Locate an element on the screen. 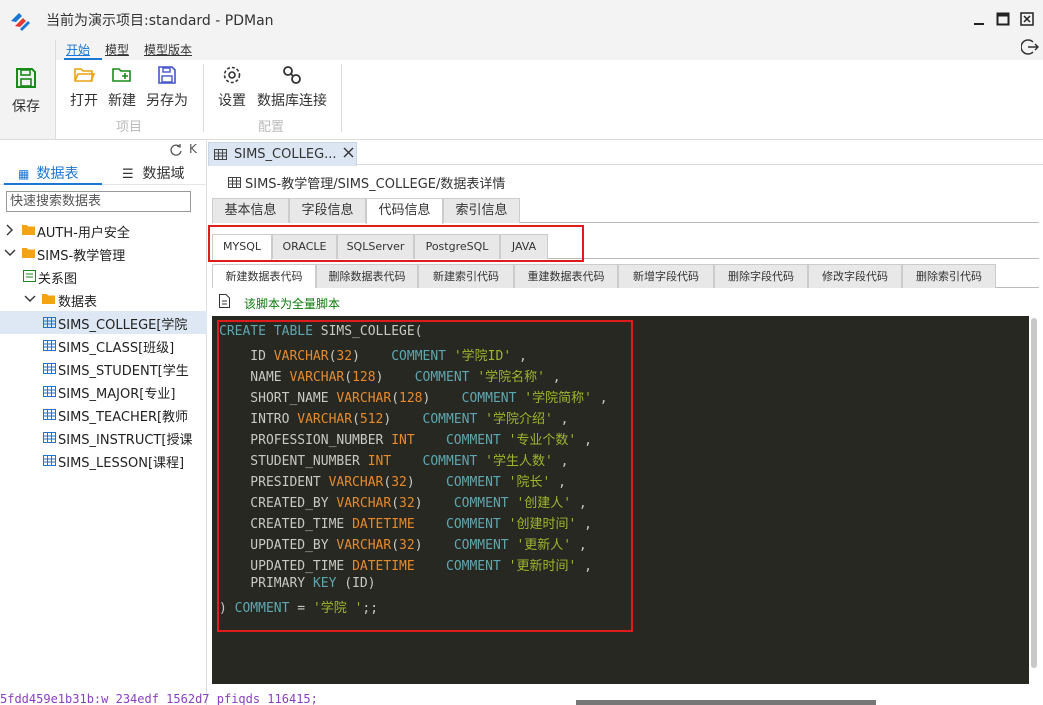 This screenshot has width=1043, height=705. tree-item-label: SIMS-教学管理 is located at coordinates (81, 256).